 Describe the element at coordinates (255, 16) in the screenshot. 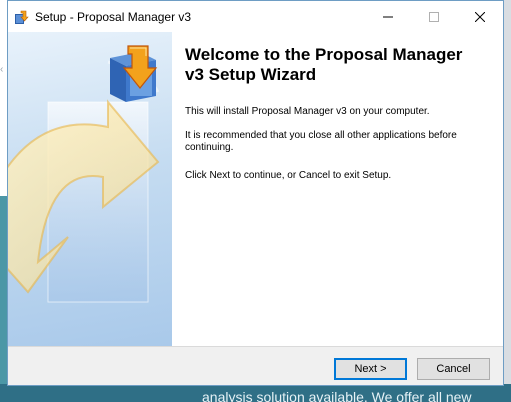

I see `title-bar: Setup - Proposal Manager v3` at that location.